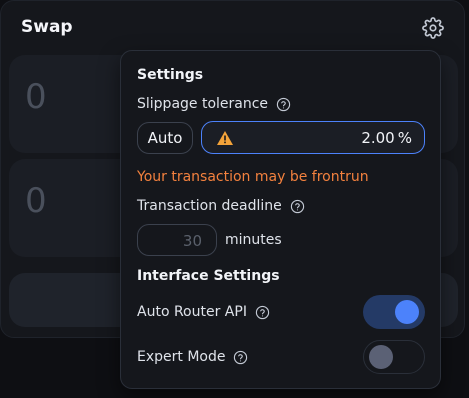 Image resolution: width=469 pixels, height=398 pixels. I want to click on auto-router-toggle, so click(394, 312).